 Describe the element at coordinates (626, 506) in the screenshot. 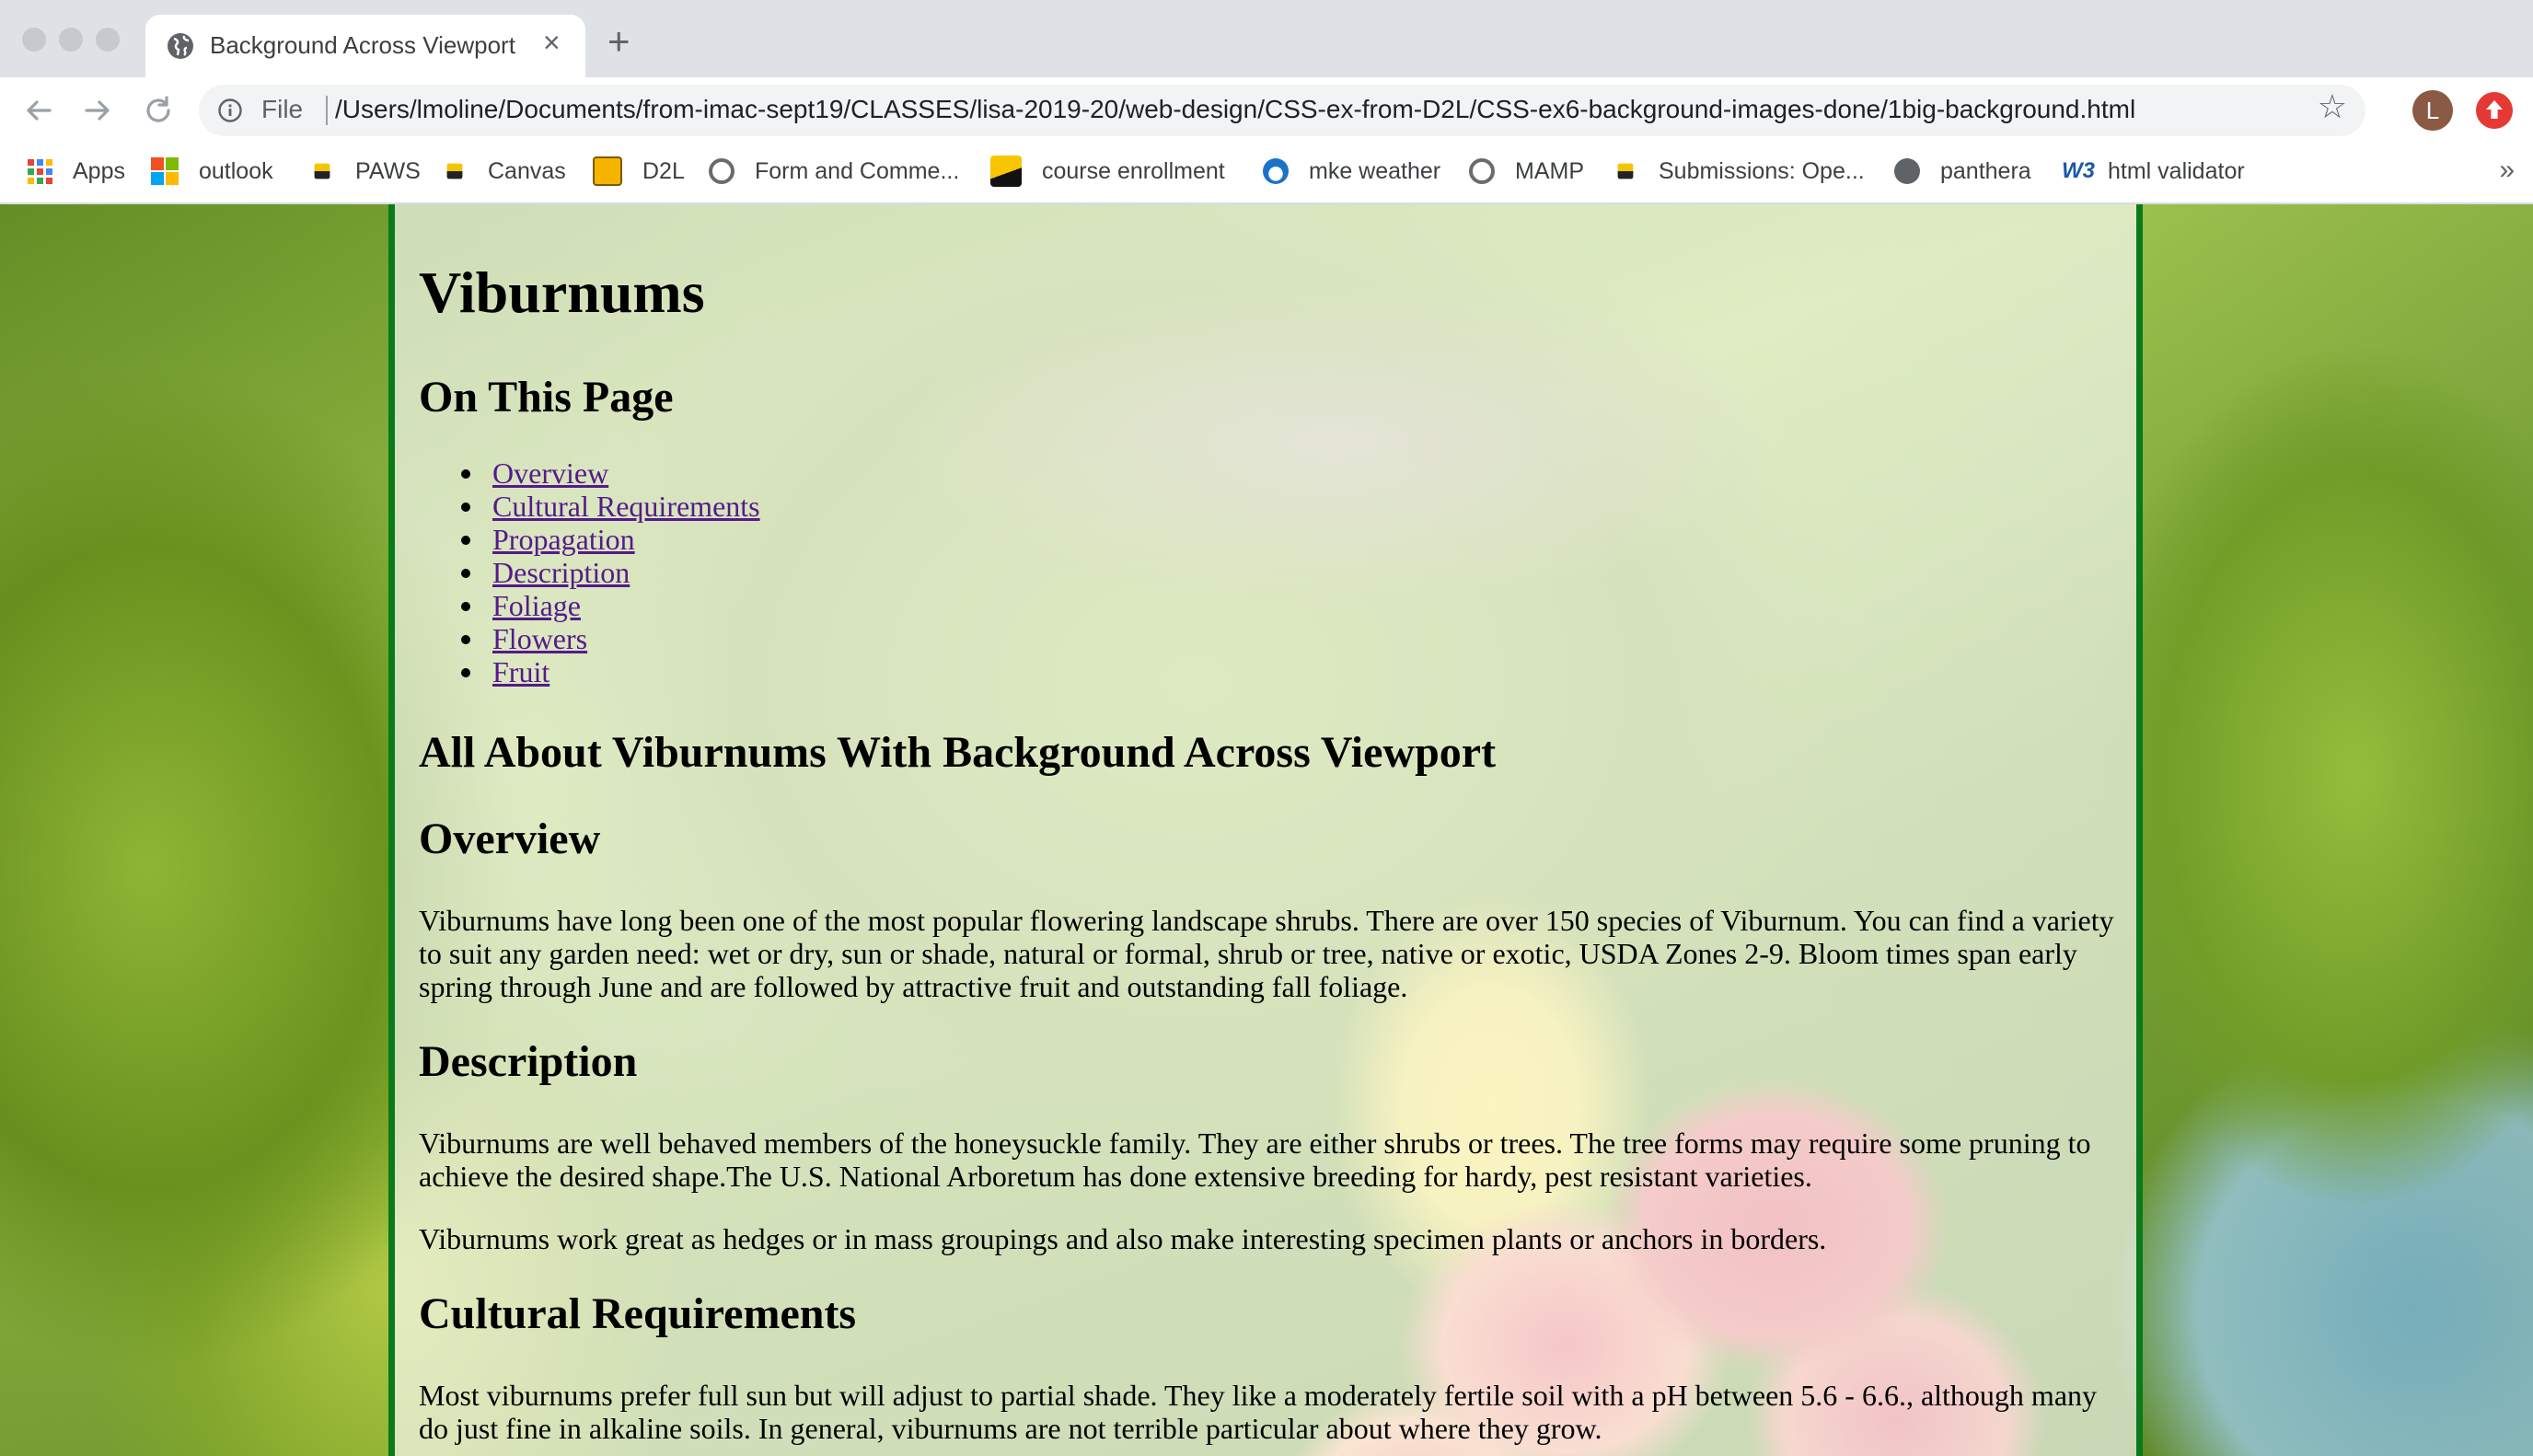

I see `toc-link-cultural-requirements: Cultural Requirements` at that location.